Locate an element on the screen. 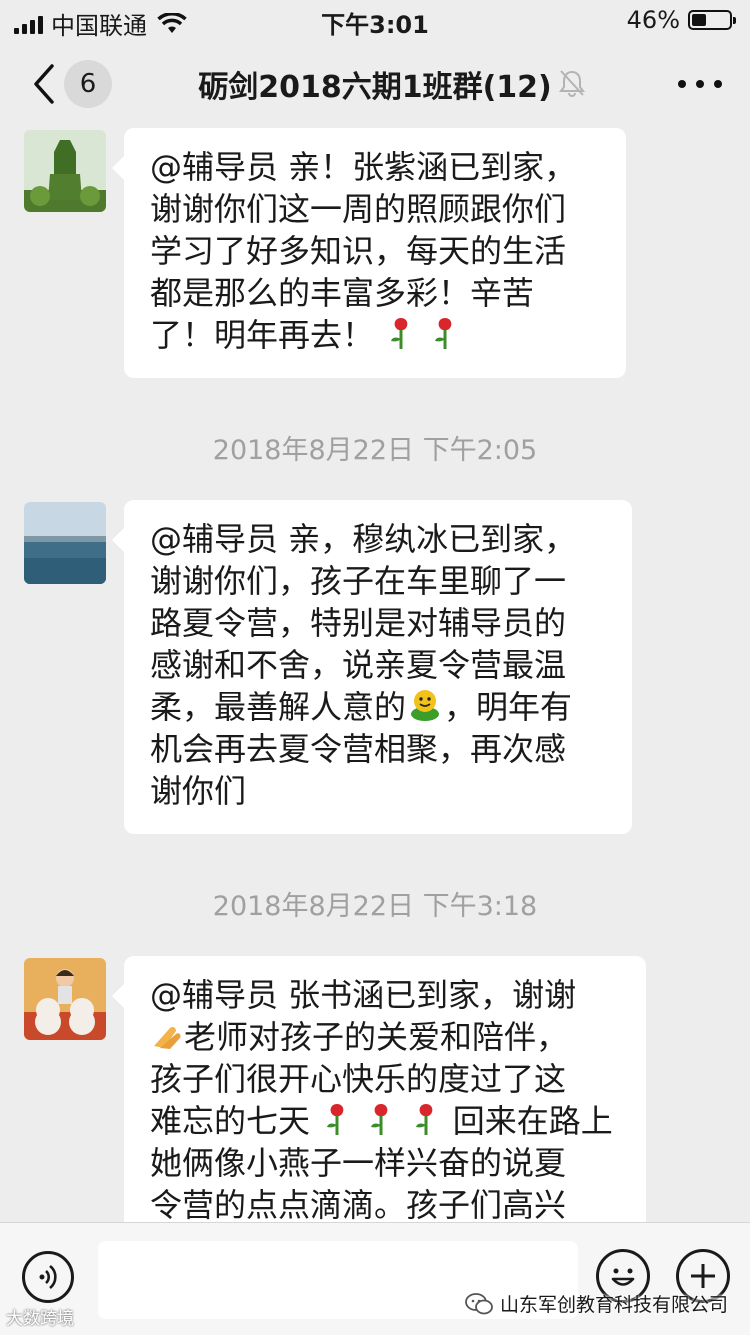  nav-bar: 6 砺剑2018六期1班群(12) is located at coordinates (375, 84).